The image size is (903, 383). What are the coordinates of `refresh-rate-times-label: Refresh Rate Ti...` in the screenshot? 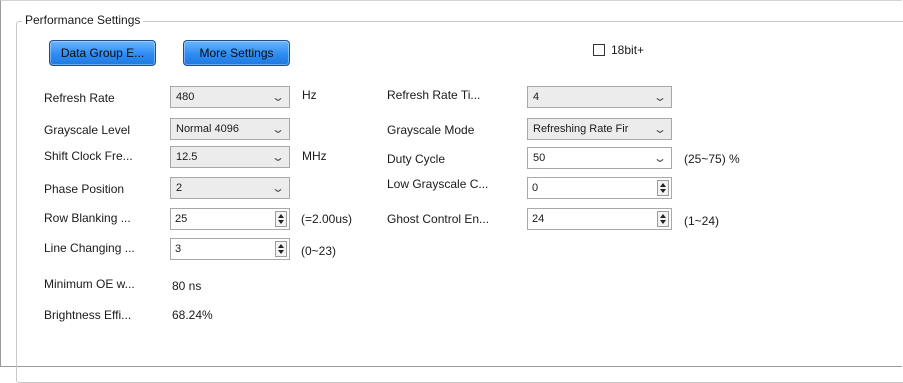 It's located at (434, 95).